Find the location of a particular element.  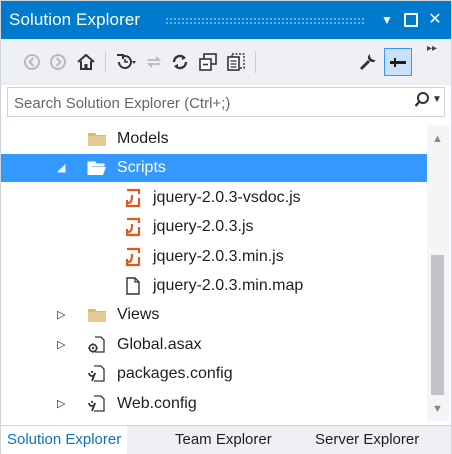

tree-item-label: jquery-2.0.3-vsdoc.js is located at coordinates (227, 197).